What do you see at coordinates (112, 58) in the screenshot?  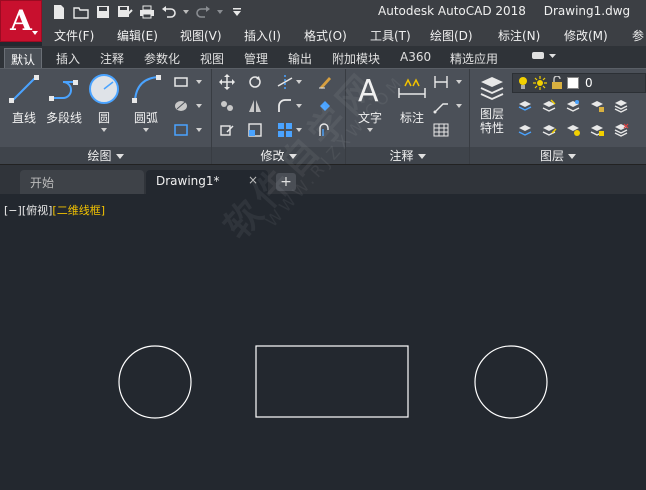 I see `tab-annotate: 注释` at bounding box center [112, 58].